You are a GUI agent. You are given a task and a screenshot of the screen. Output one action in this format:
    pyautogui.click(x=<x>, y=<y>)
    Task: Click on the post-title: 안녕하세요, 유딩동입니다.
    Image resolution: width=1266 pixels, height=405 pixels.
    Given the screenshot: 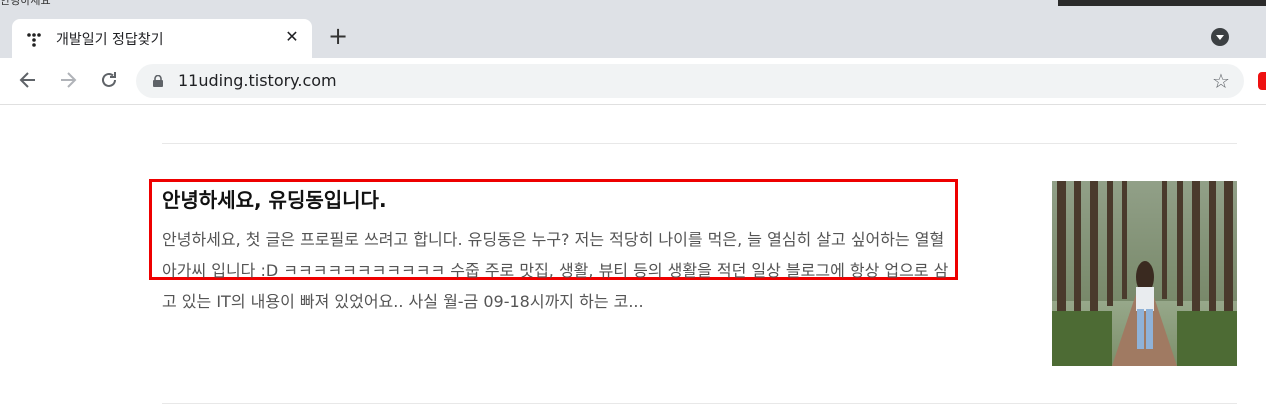 What is the action you would take?
    pyautogui.click(x=274, y=198)
    